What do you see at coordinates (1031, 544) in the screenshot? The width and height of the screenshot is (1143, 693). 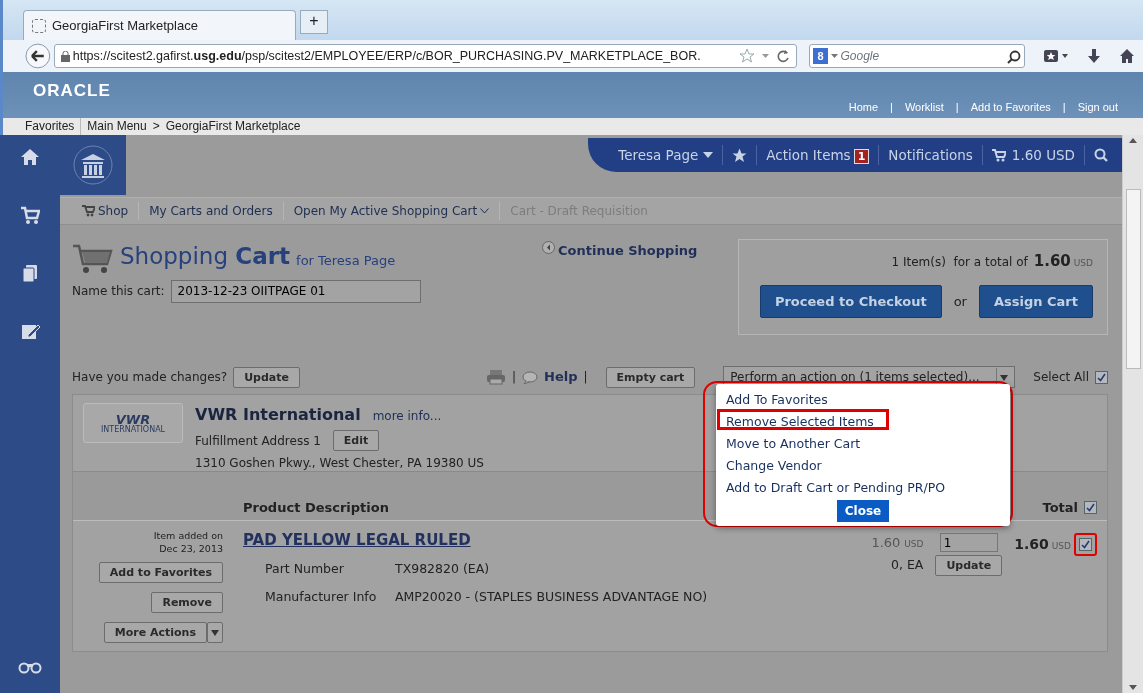 I see `line-total: 1.60` at bounding box center [1031, 544].